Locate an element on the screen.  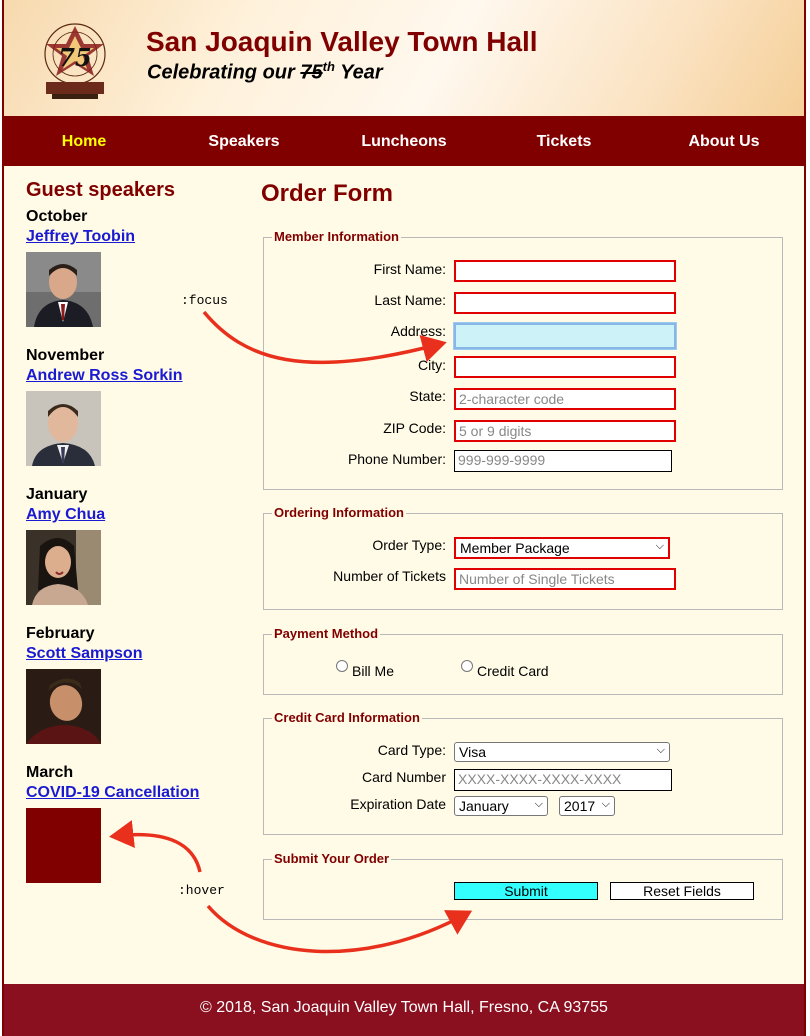
fieldset-legend: Credit Card Information is located at coordinates (347, 717).